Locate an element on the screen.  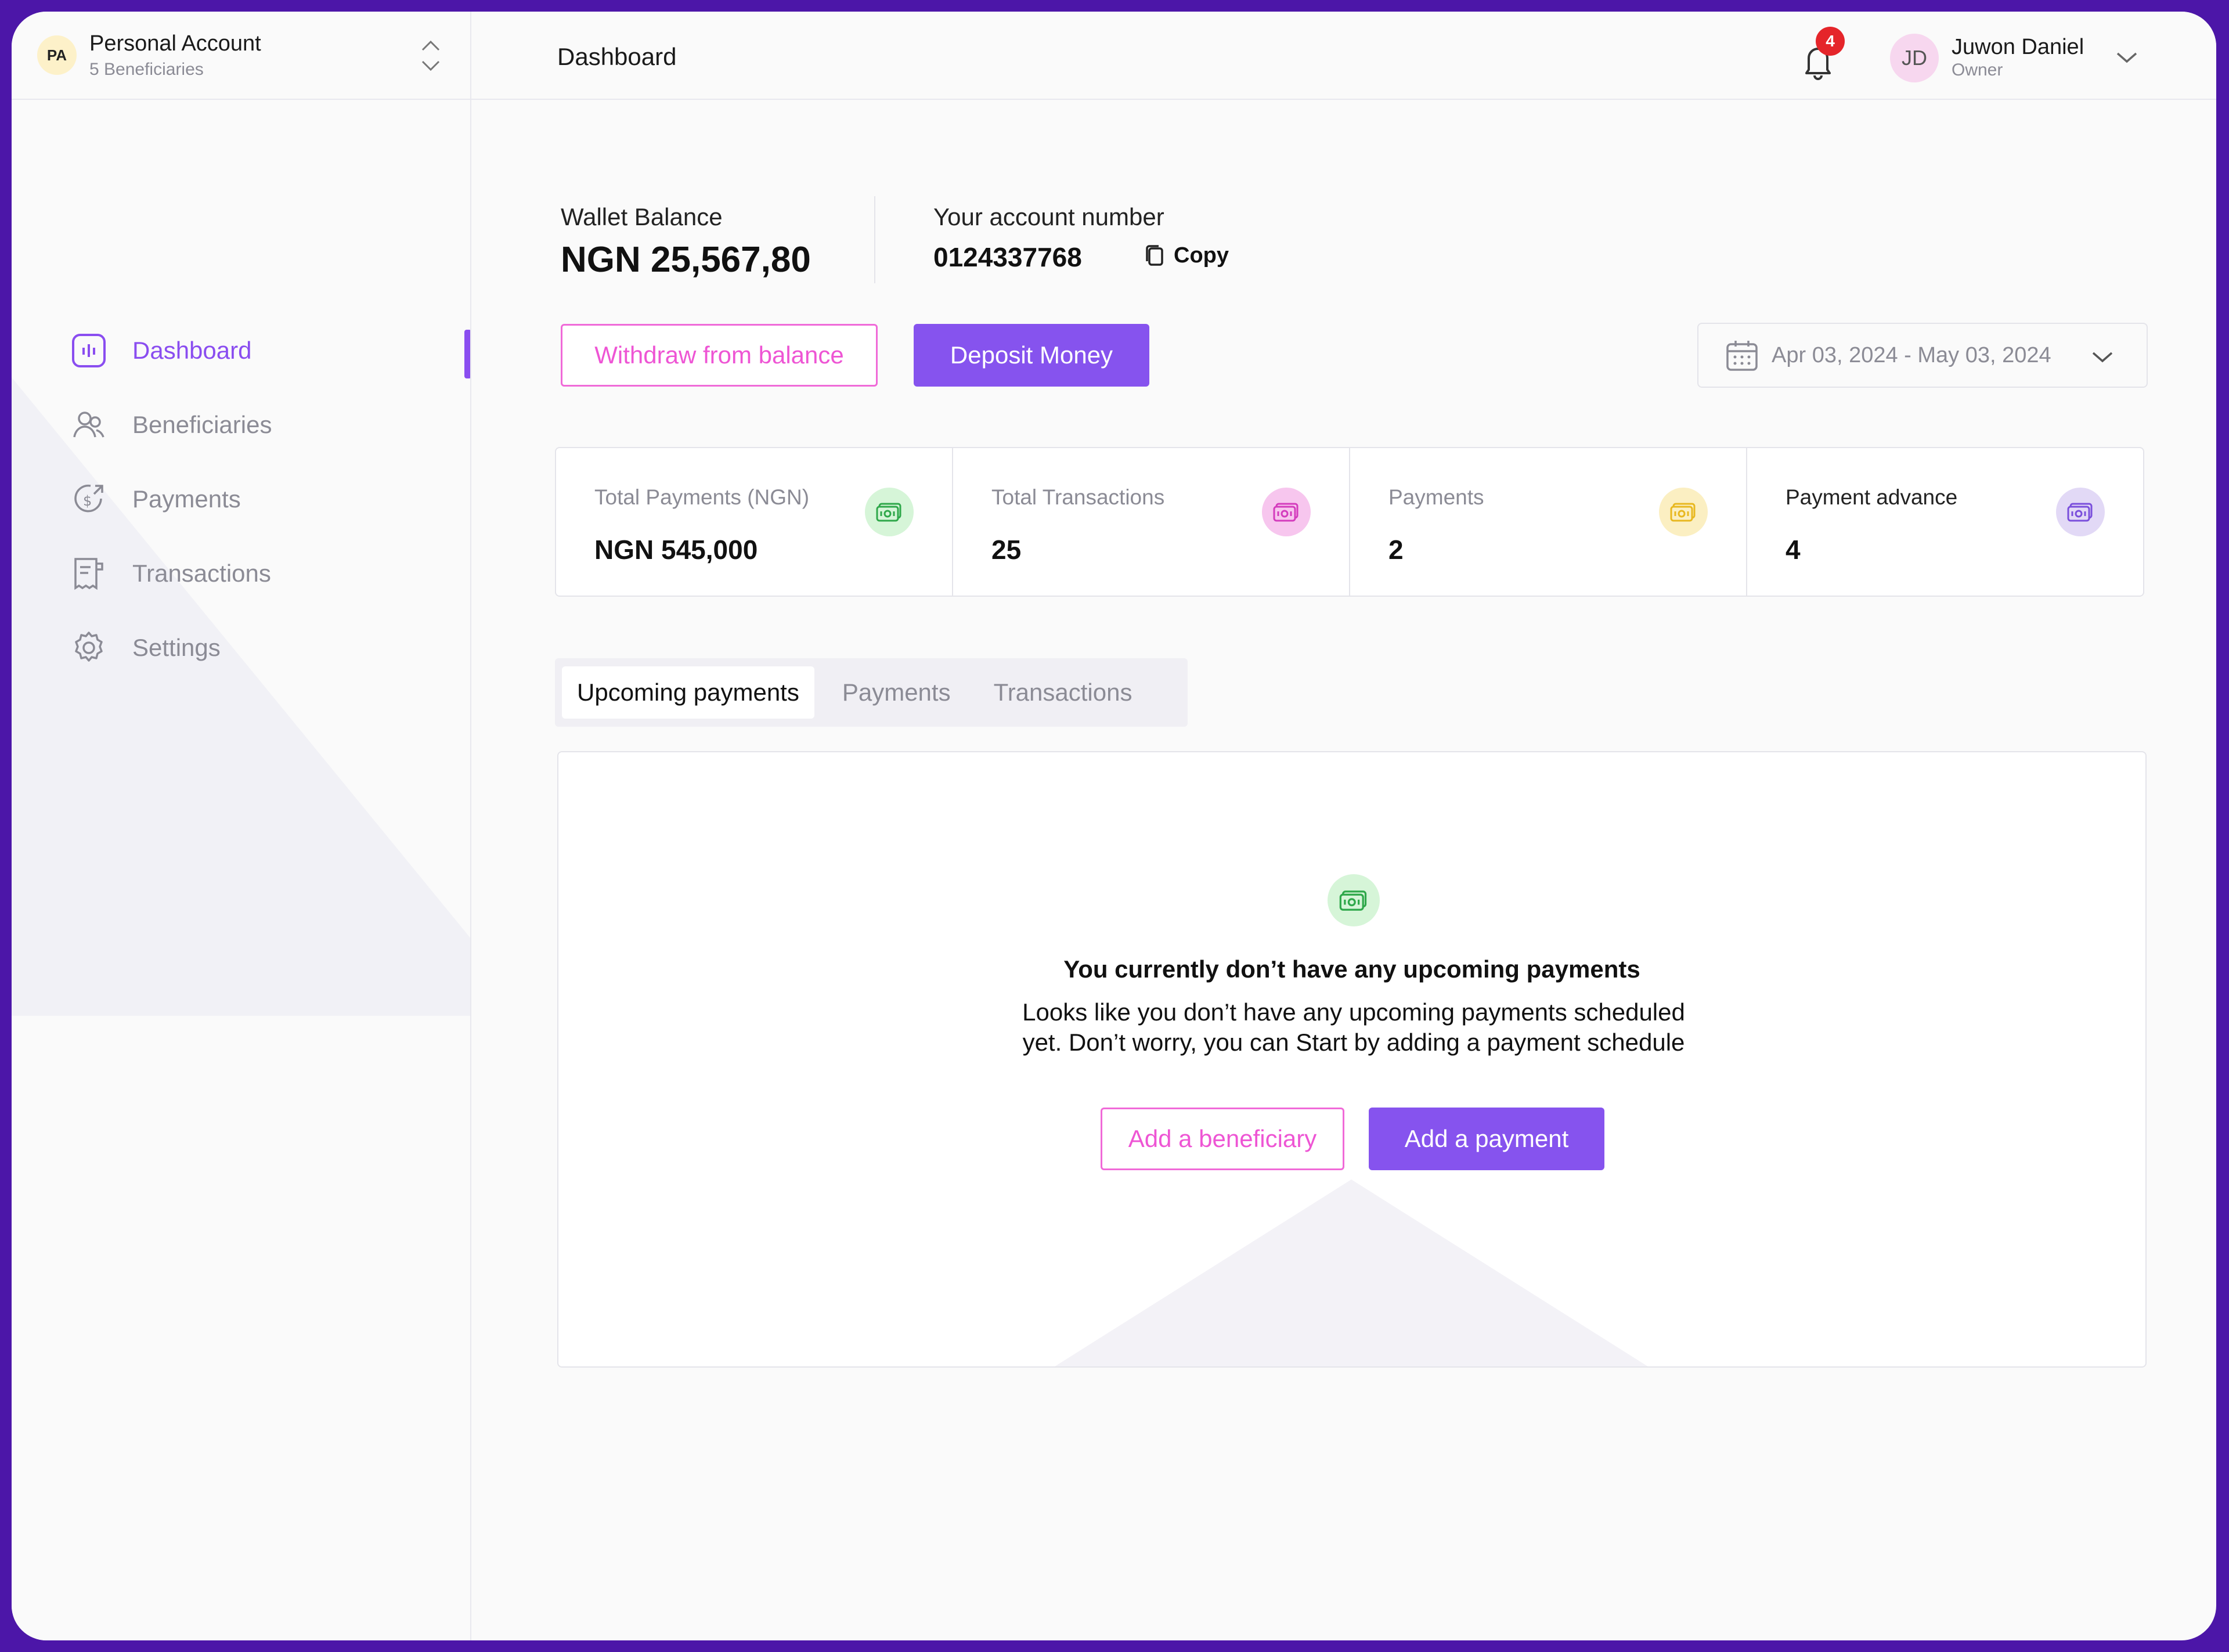
tab-bar: Upcoming payments Payments Transactions is located at coordinates (871, 692).